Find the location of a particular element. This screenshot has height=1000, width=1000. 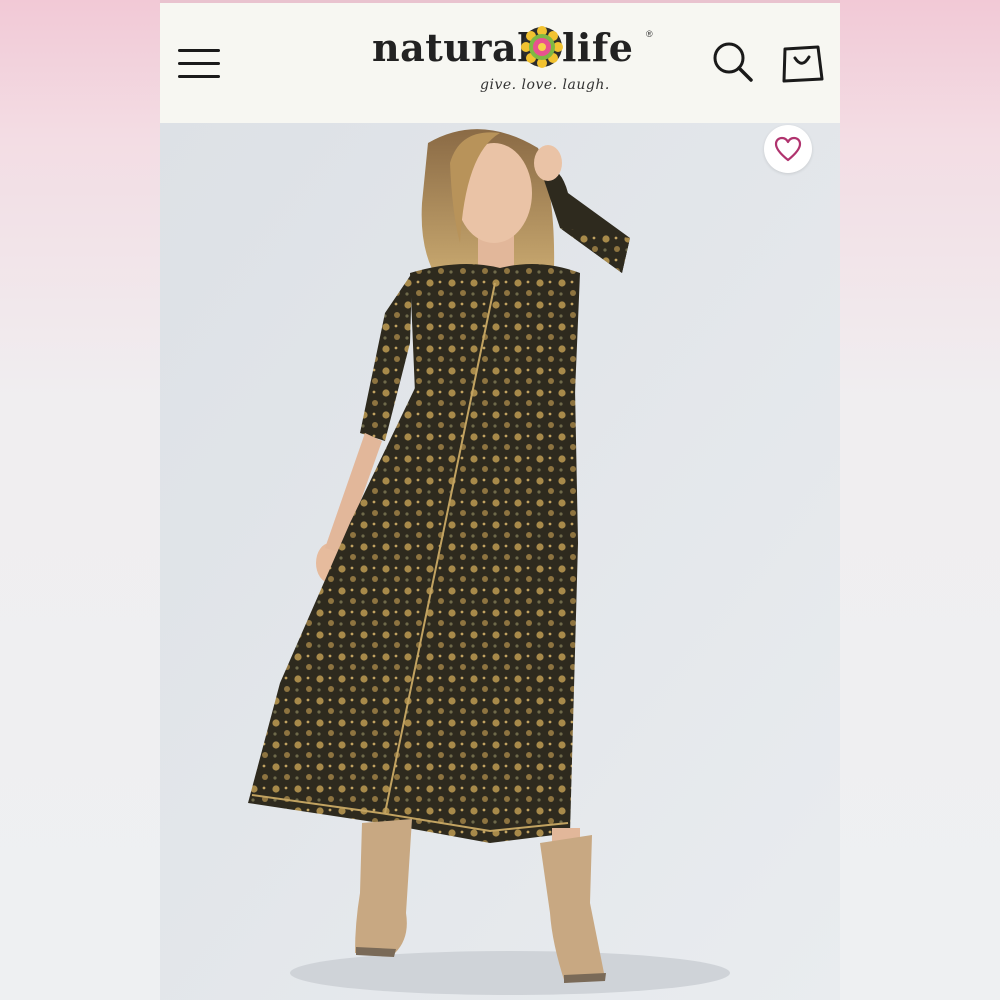

favorite-button is located at coordinates (788, 149).